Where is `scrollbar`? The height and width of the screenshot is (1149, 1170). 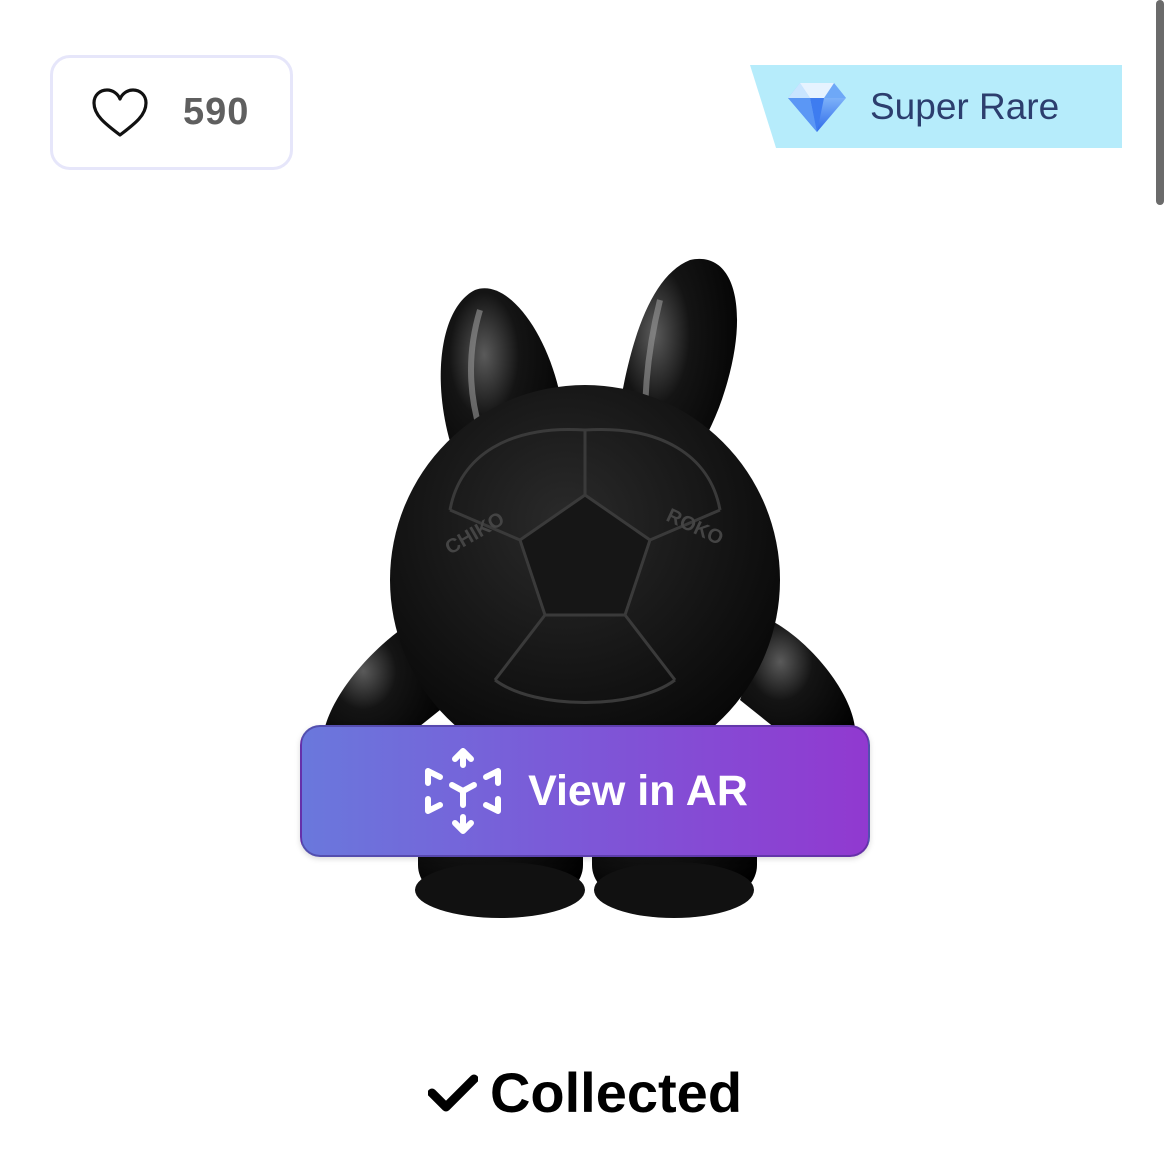 scrollbar is located at coordinates (1160, 102).